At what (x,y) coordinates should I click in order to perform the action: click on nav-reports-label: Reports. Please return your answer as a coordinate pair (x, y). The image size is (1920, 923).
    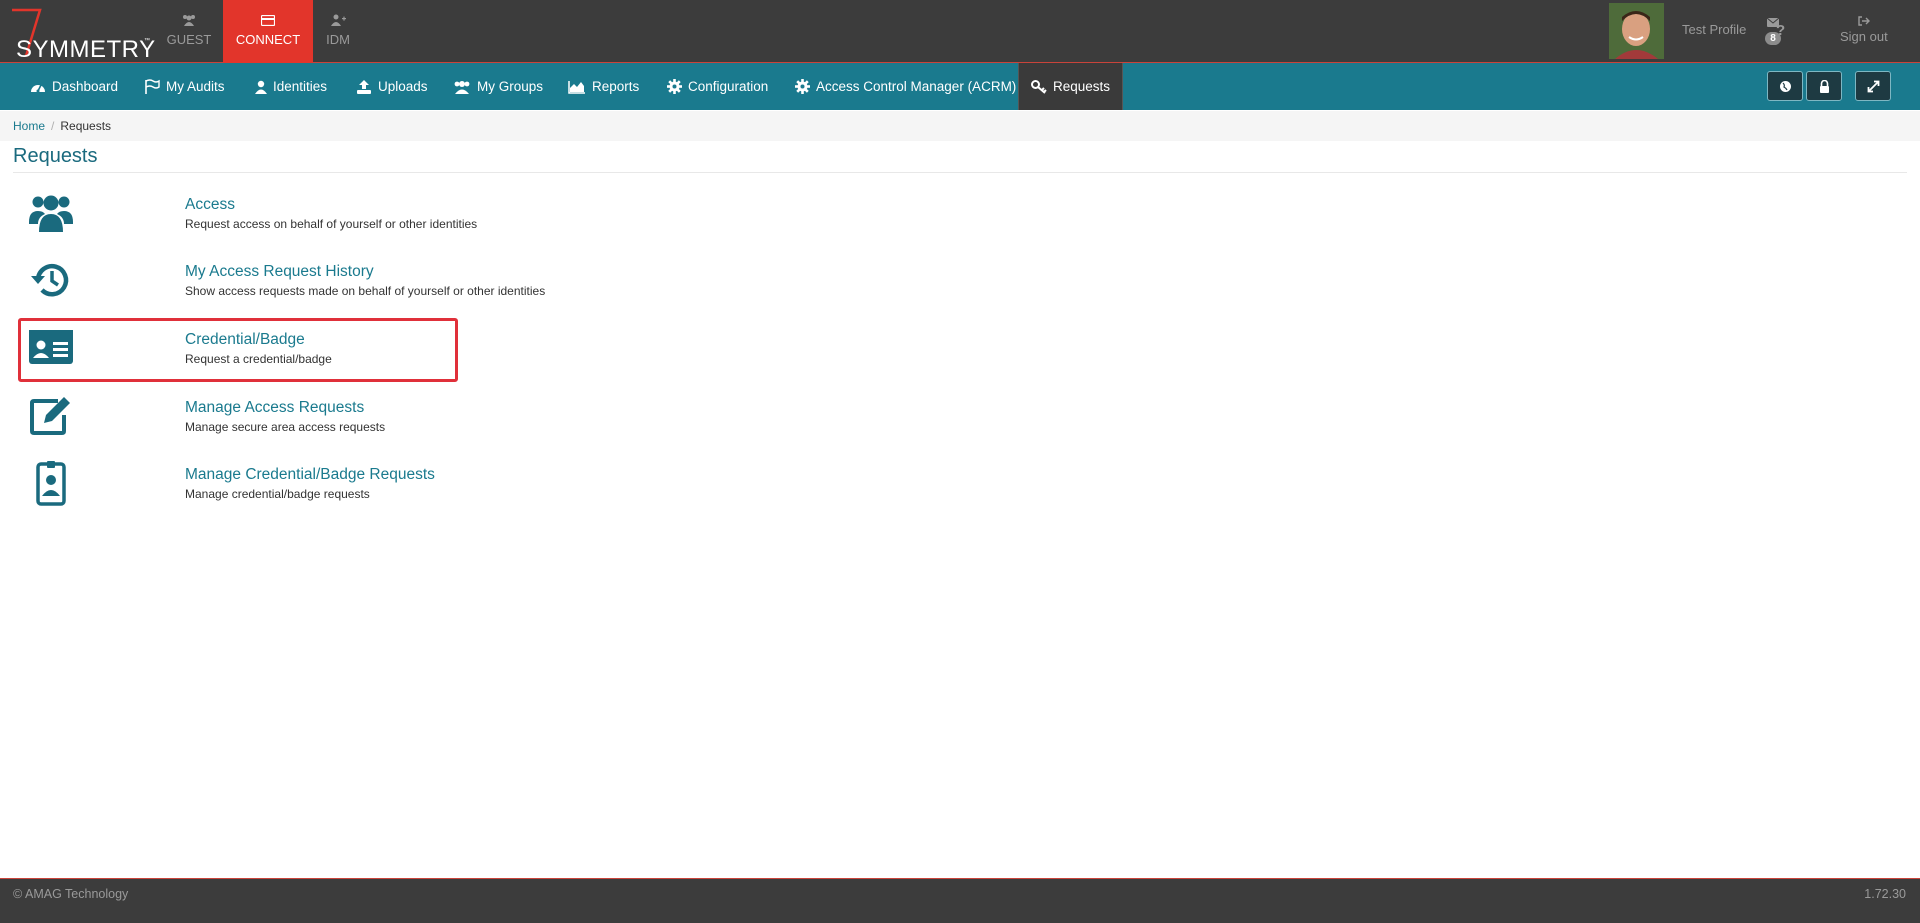
    Looking at the image, I should click on (616, 86).